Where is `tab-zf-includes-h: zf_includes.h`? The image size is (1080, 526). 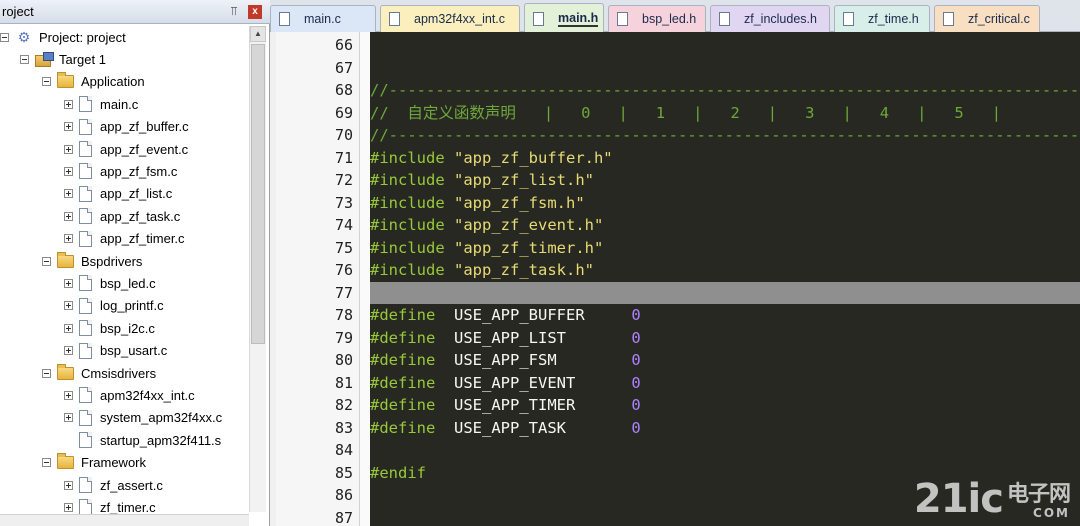
tab-zf-includes-h: zf_includes.h is located at coordinates (770, 18).